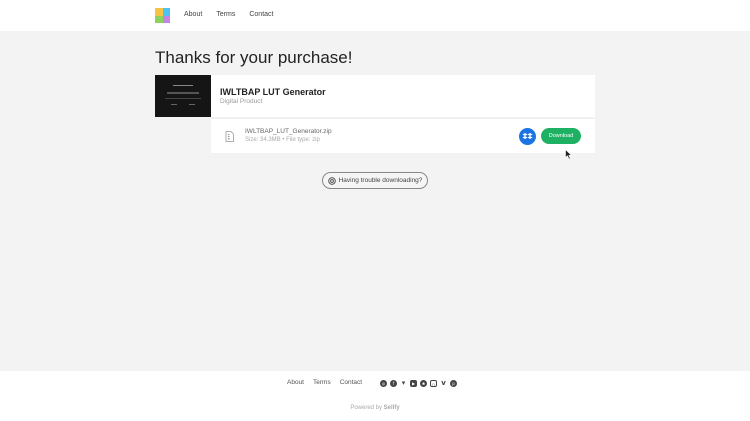 The width and height of the screenshot is (750, 421). I want to click on nav-contact-link: Contact, so click(261, 14).